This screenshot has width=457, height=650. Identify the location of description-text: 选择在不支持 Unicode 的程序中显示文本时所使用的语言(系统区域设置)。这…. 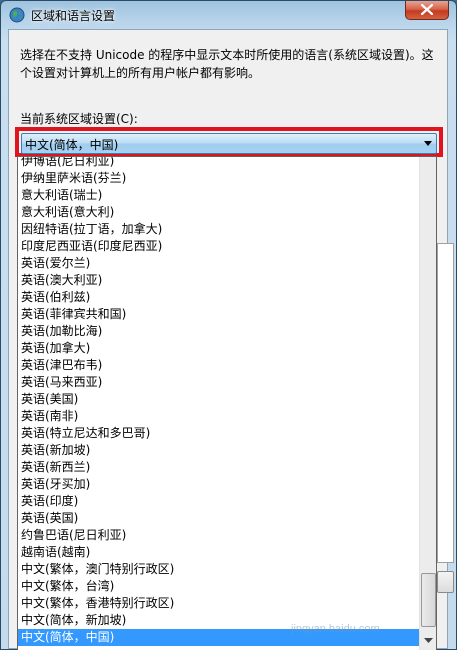
(227, 64).